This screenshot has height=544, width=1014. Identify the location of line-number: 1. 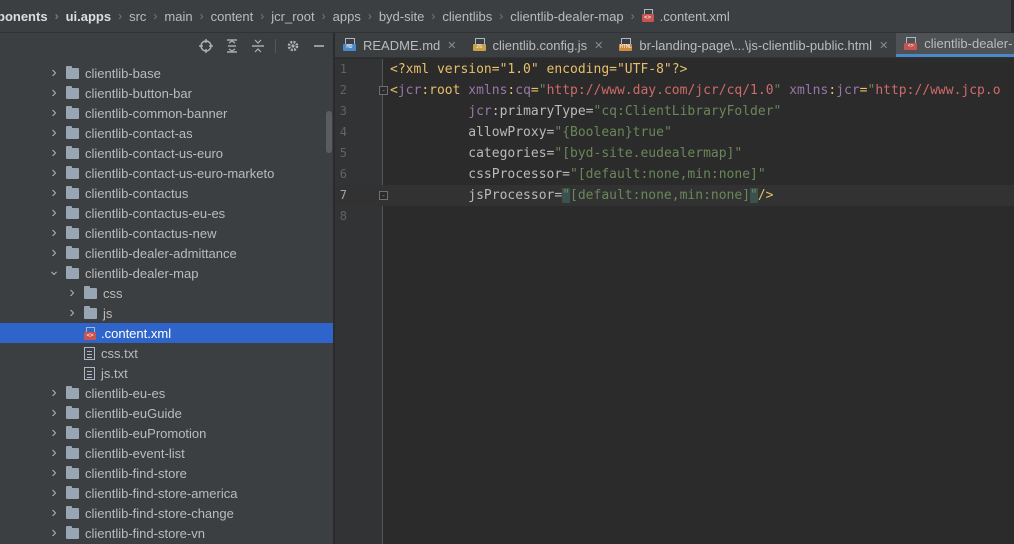
(343, 69).